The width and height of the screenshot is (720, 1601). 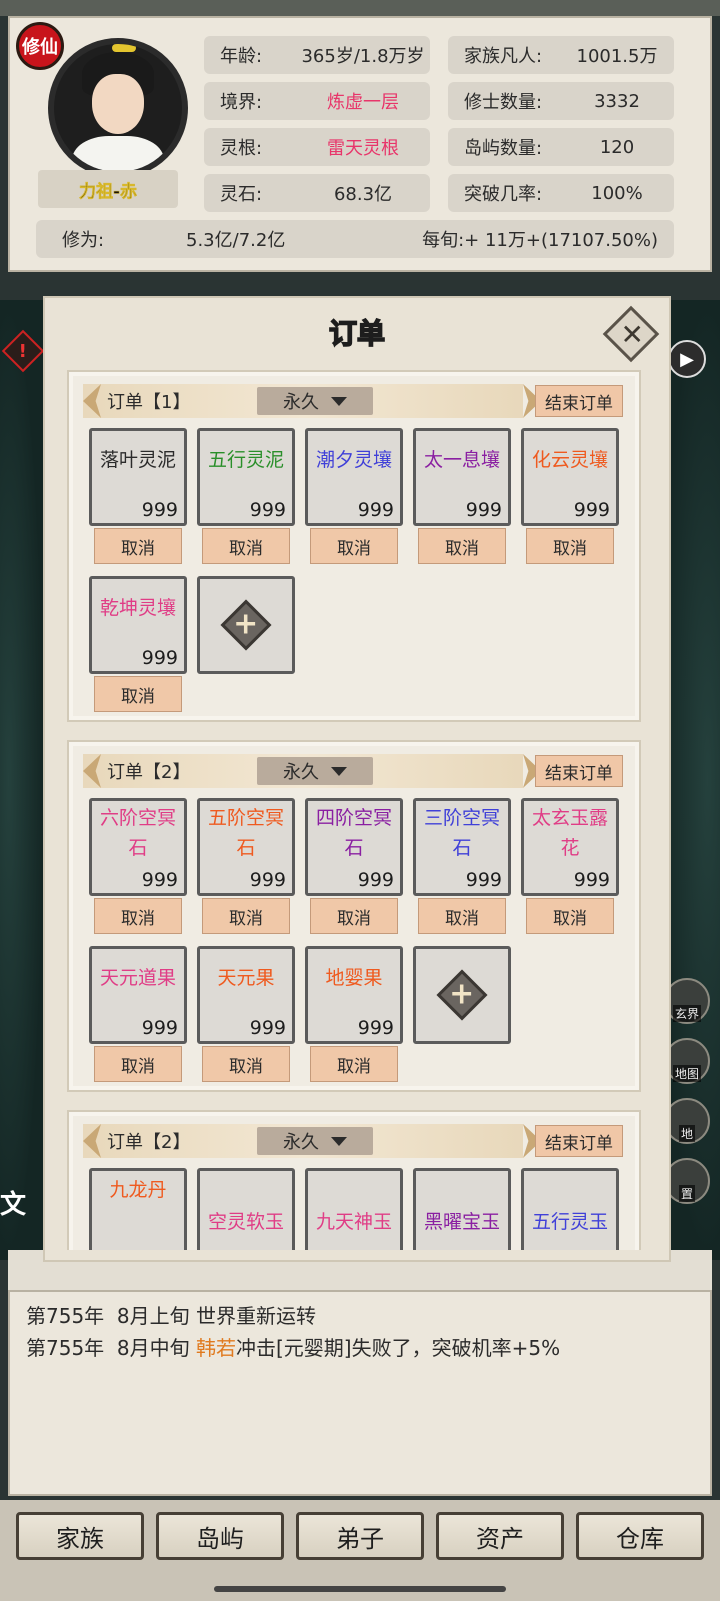 What do you see at coordinates (220, 1536) in the screenshot?
I see `nav-islands-button: 岛屿` at bounding box center [220, 1536].